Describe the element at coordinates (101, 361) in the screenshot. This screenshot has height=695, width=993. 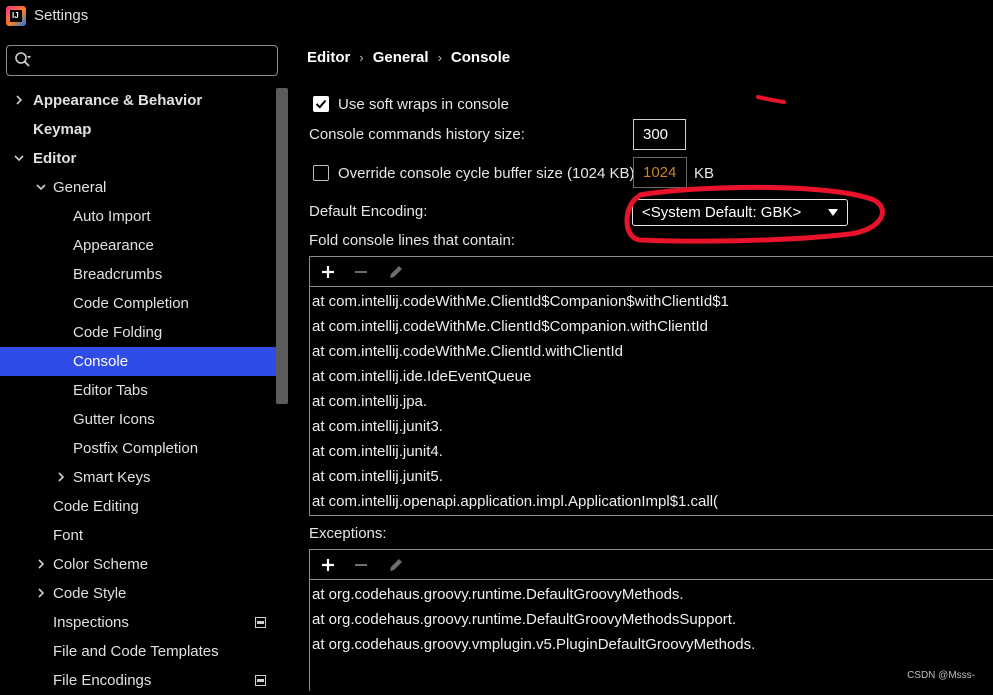
I see `sidebar-item-label: Console` at that location.